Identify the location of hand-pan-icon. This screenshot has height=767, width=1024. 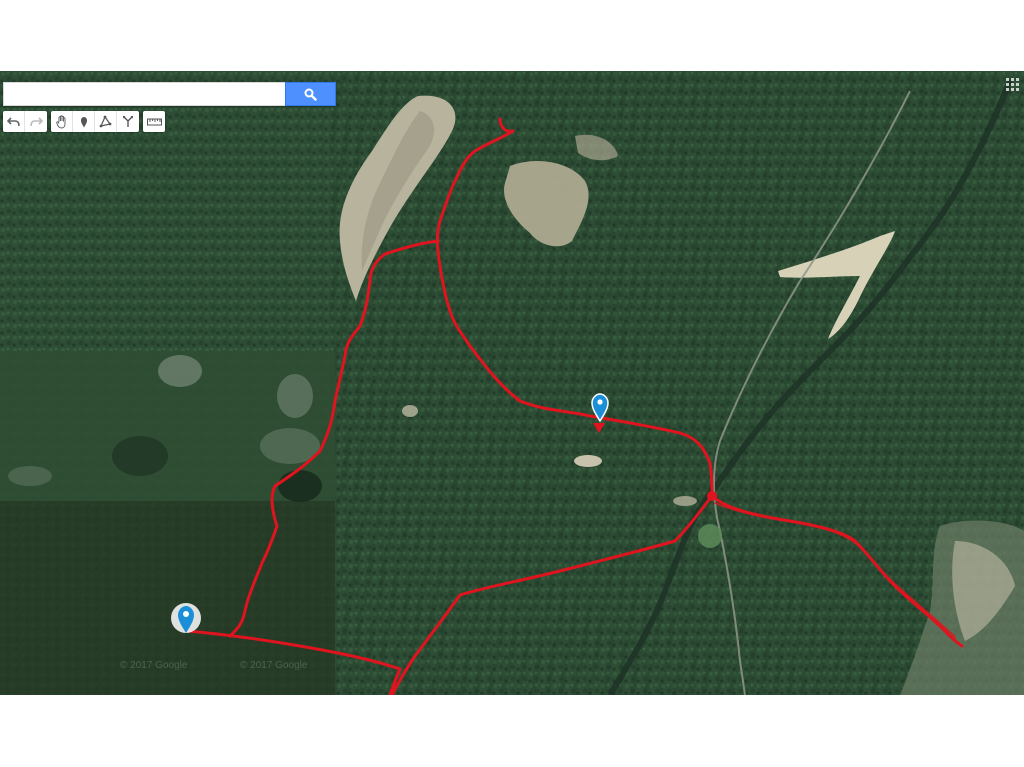
(60, 121).